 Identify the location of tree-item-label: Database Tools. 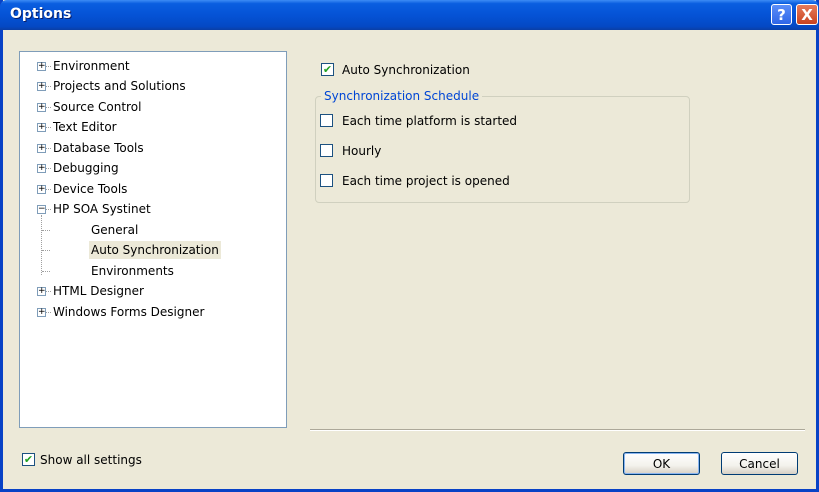
(98, 148).